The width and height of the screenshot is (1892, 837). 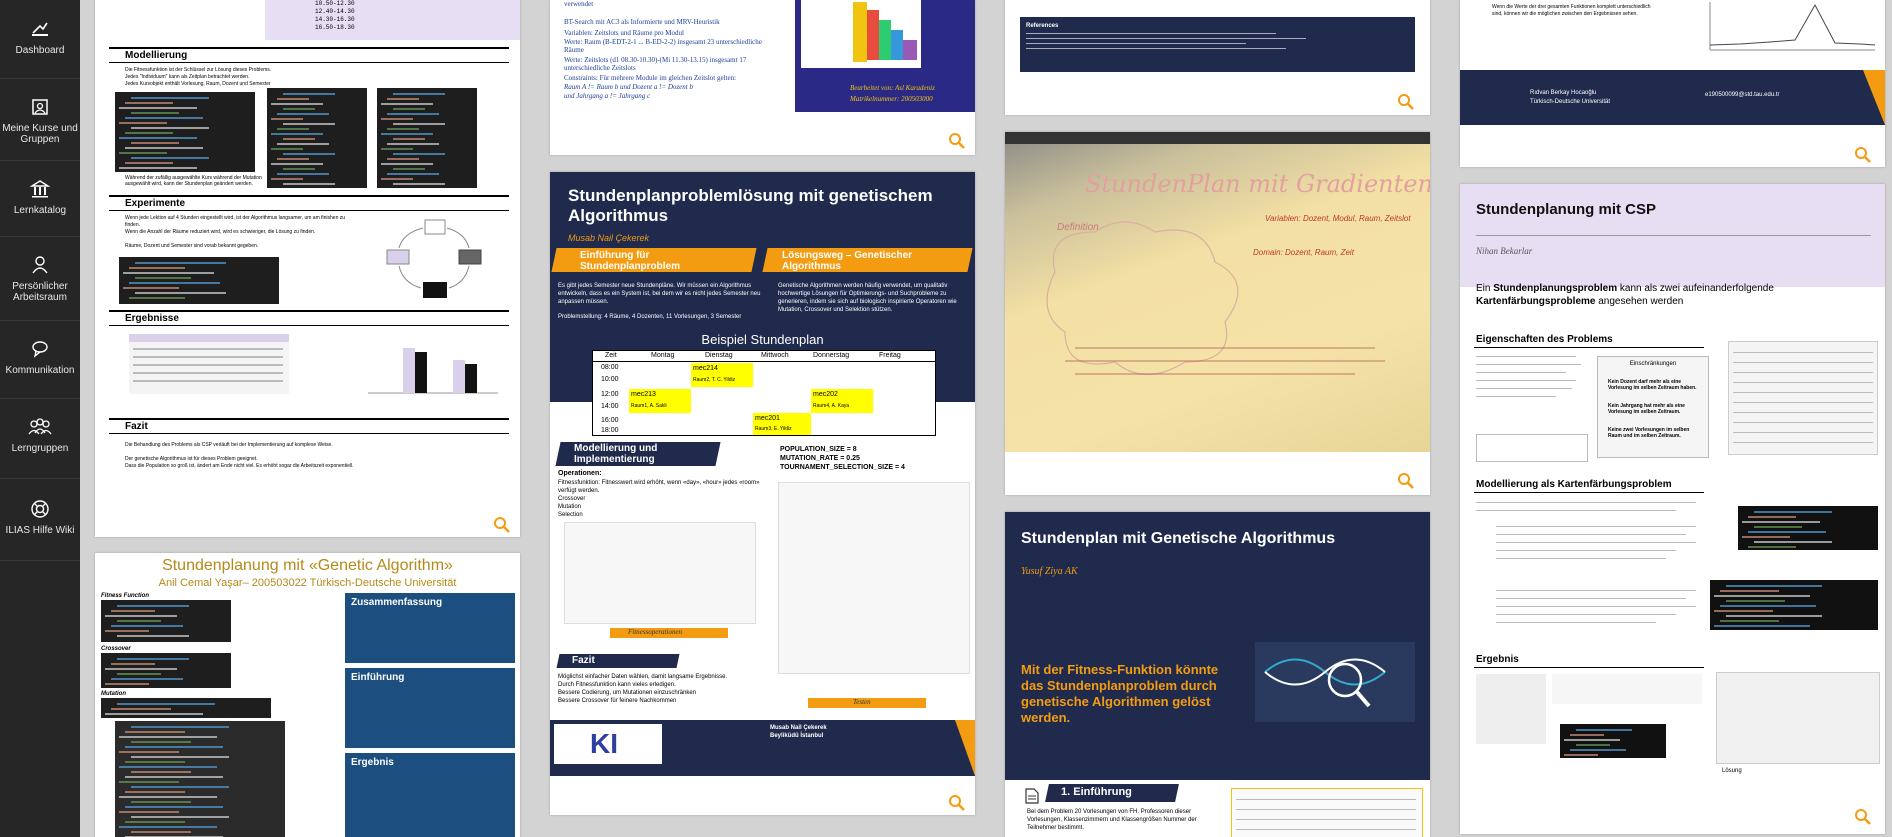 I want to click on table-row: 16.50-18.30, so click(x=335, y=27).